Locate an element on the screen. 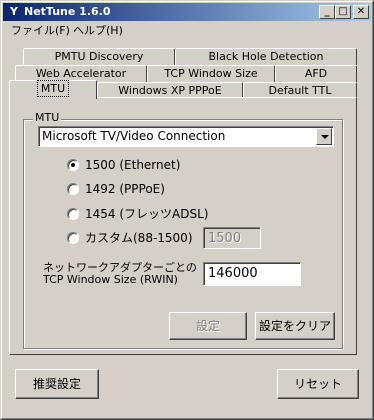  maximize-button: □ is located at coordinates (343, 12).